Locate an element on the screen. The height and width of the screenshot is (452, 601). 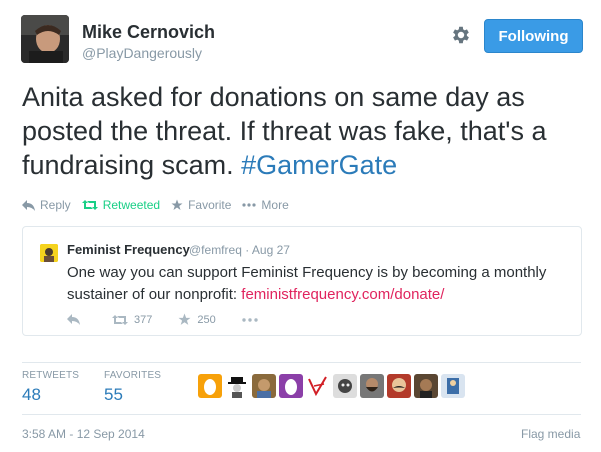
stats-divider-bottom is located at coordinates (301, 414).